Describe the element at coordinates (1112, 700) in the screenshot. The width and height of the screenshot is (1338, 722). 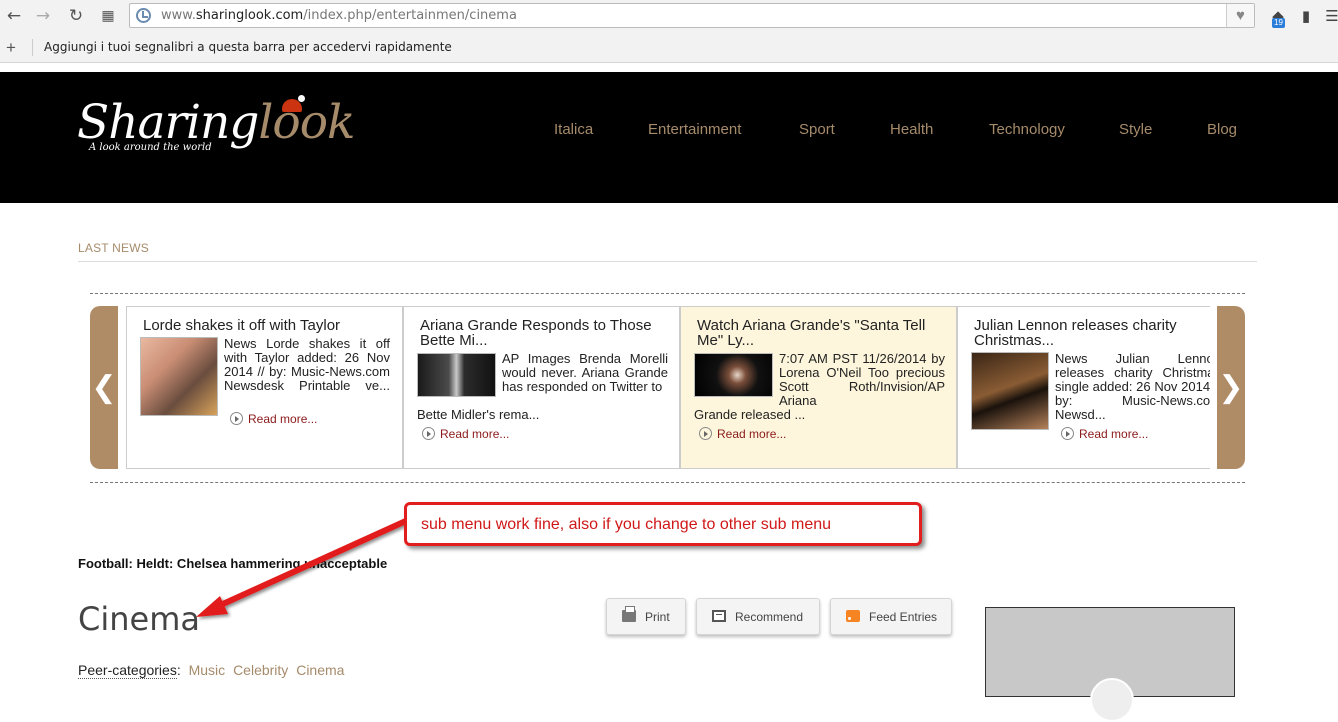
I see `play-button-icon` at that location.